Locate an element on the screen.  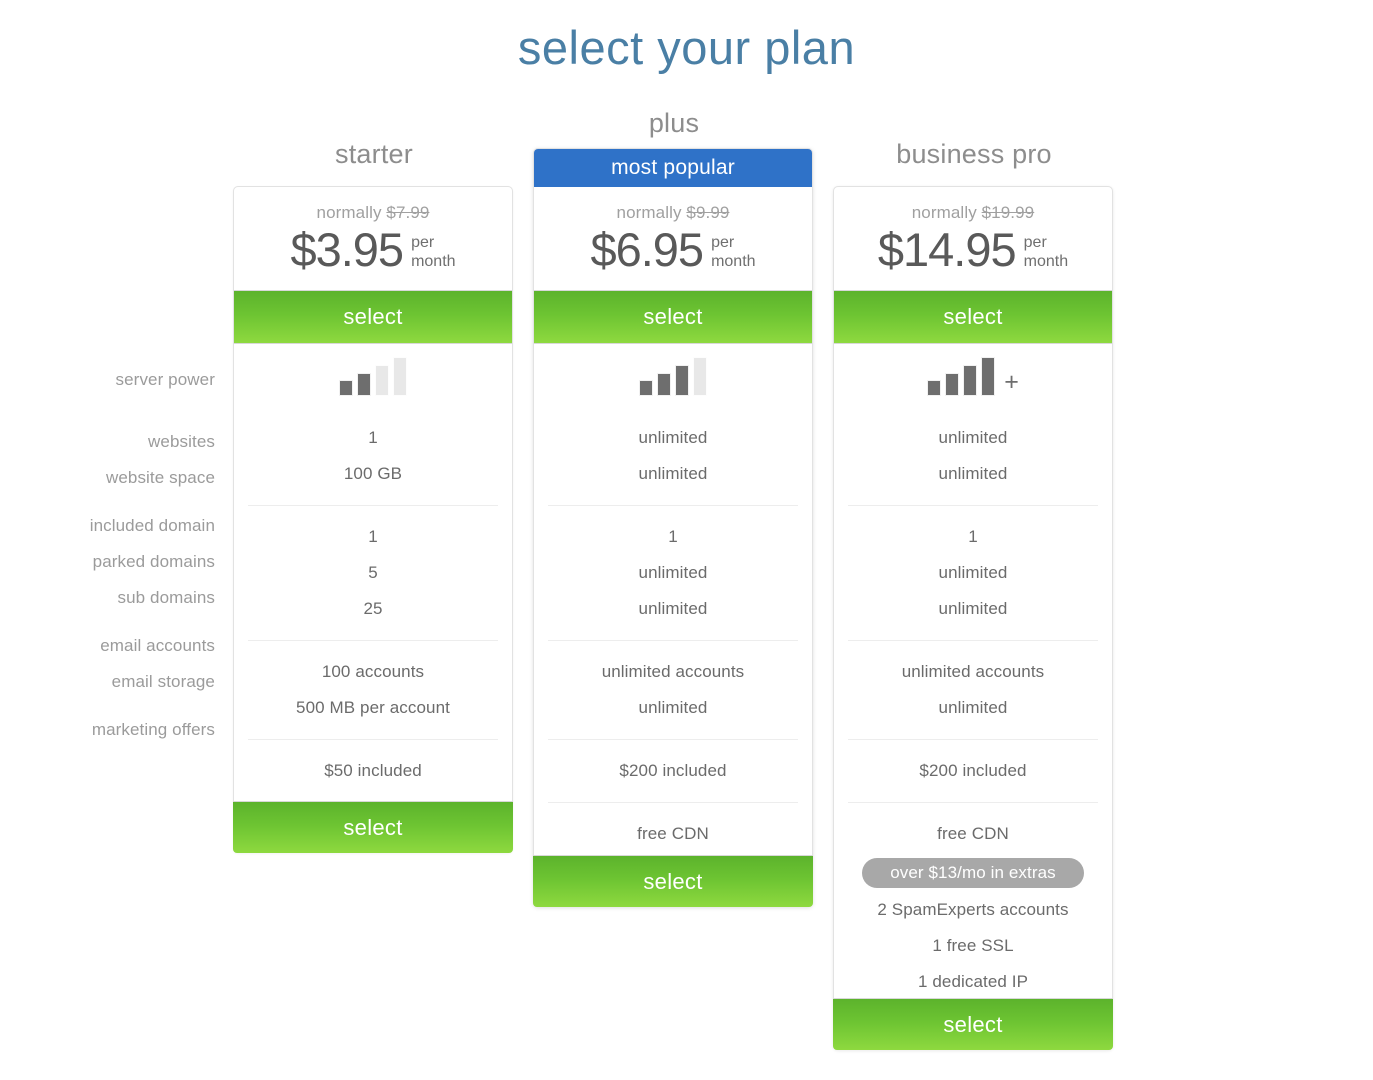
extra-item: 2 SpamExperts accounts is located at coordinates (973, 909).